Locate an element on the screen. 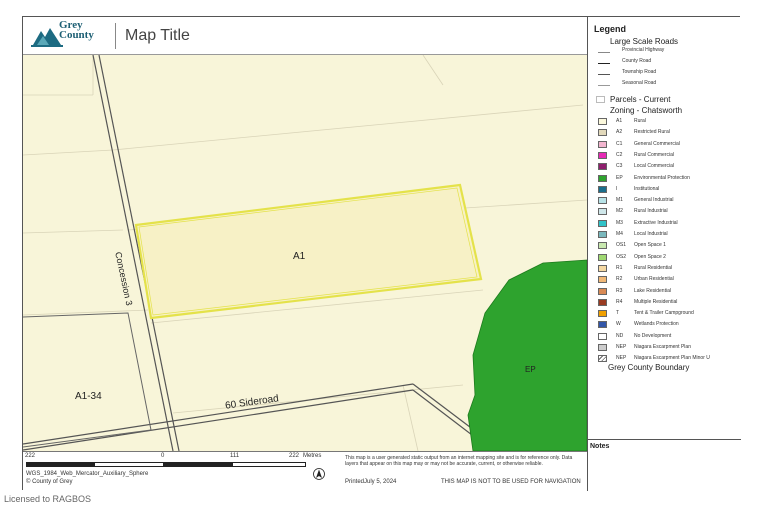  zone-label: Rural Commercial is located at coordinates (654, 154).